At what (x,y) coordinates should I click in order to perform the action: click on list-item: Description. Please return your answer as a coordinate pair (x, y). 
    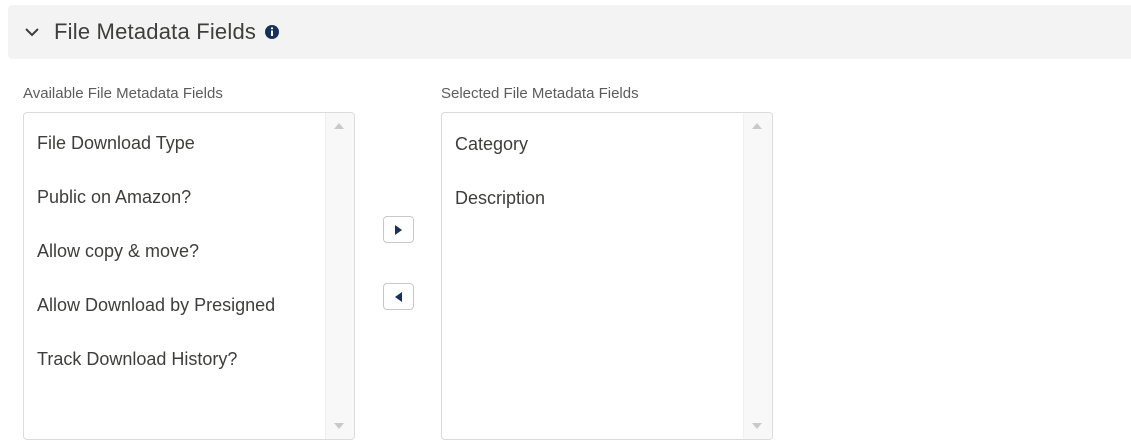
    Looking at the image, I should click on (593, 198).